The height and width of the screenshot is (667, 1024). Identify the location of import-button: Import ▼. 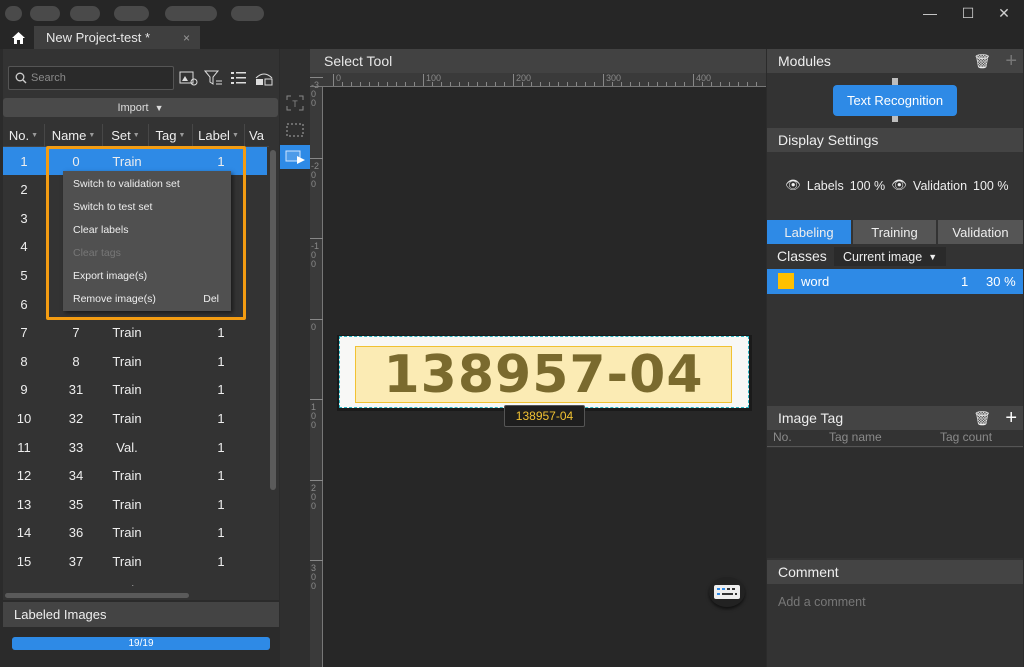
(140, 107).